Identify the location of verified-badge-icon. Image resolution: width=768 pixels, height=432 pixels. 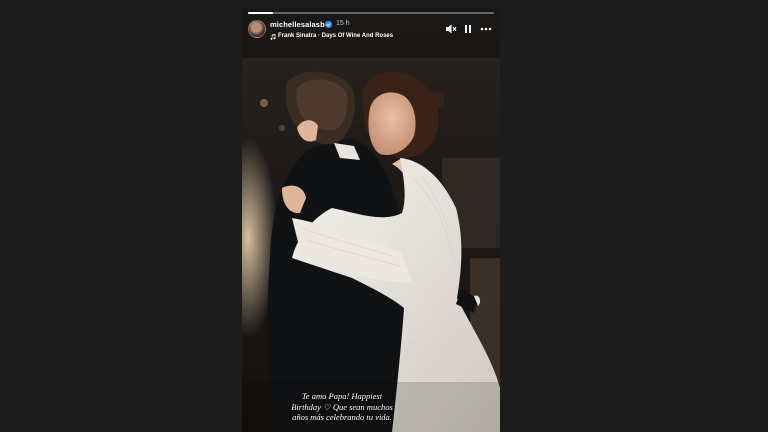
(328, 24).